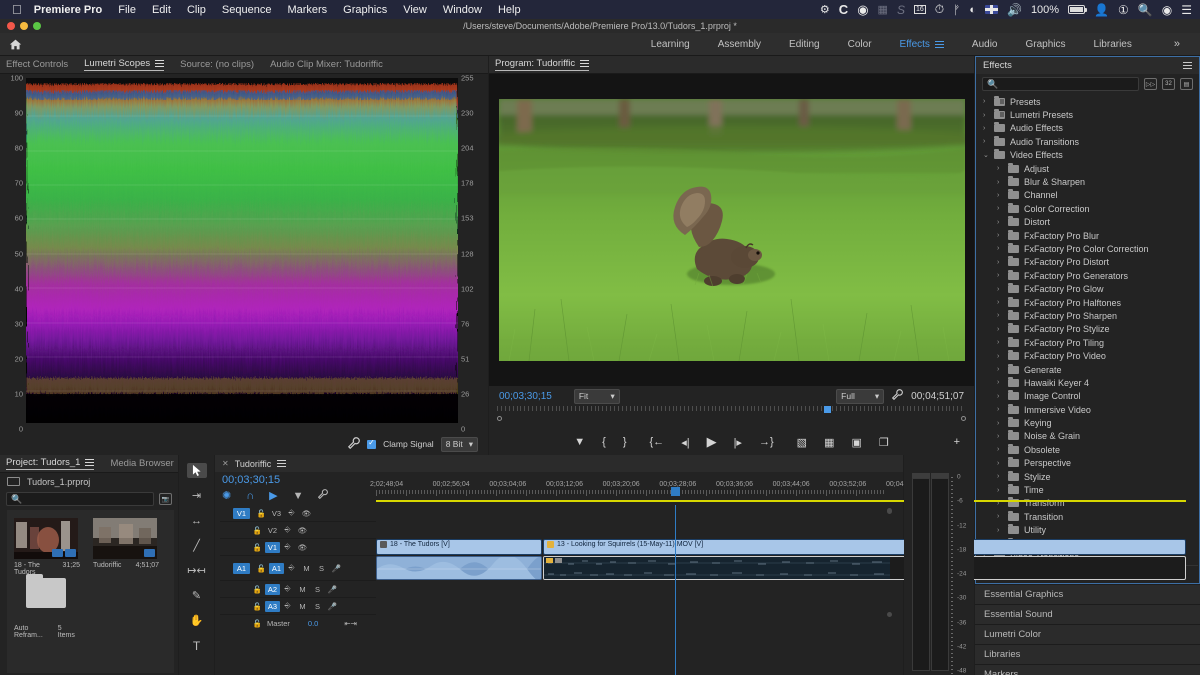 The width and height of the screenshot is (1200, 675). What do you see at coordinates (883, 9) in the screenshot?
I see `grid-icon: ▦` at bounding box center [883, 9].